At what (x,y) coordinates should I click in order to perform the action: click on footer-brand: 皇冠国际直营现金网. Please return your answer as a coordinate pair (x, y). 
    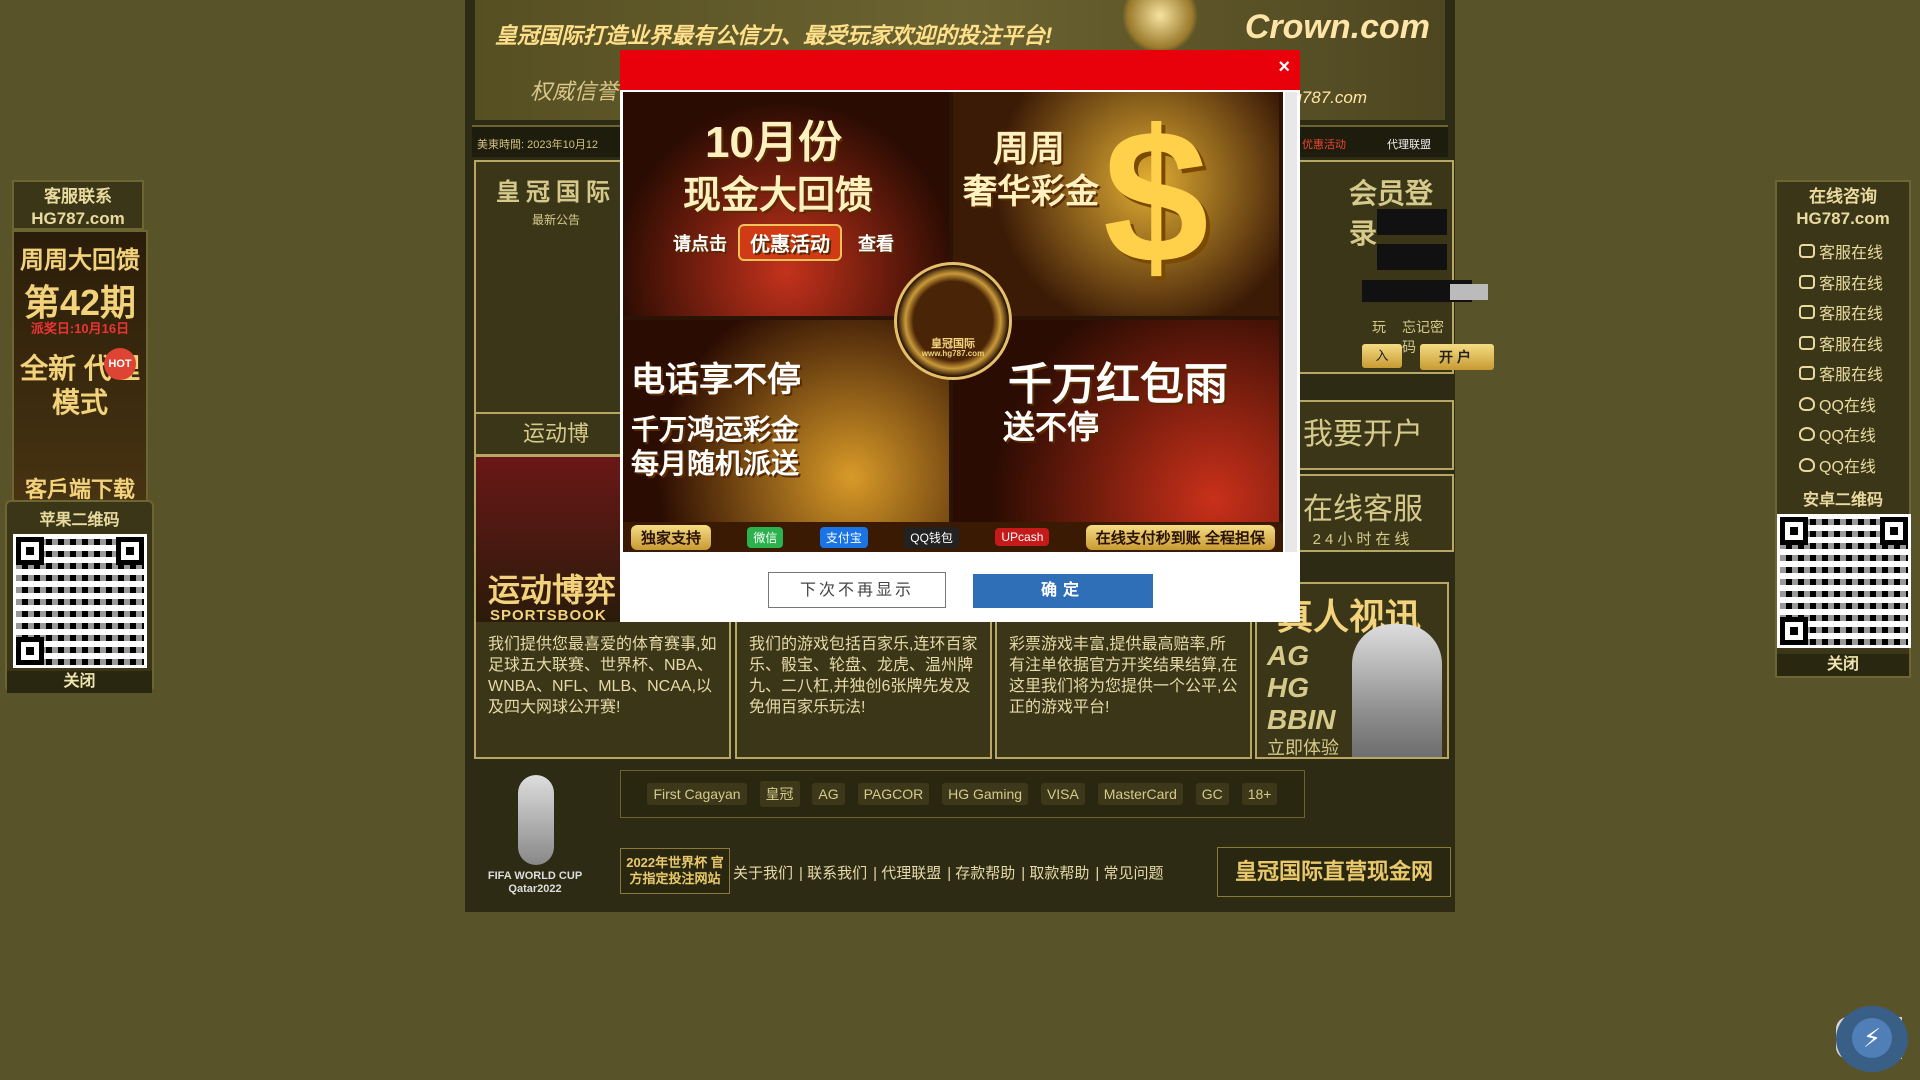
    Looking at the image, I should click on (1334, 872).